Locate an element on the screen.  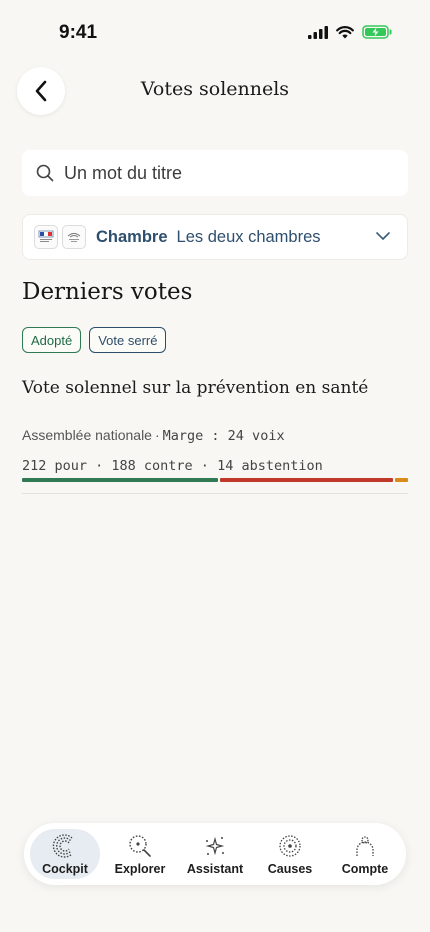
close-vote-badge: Vote serré is located at coordinates (128, 340).